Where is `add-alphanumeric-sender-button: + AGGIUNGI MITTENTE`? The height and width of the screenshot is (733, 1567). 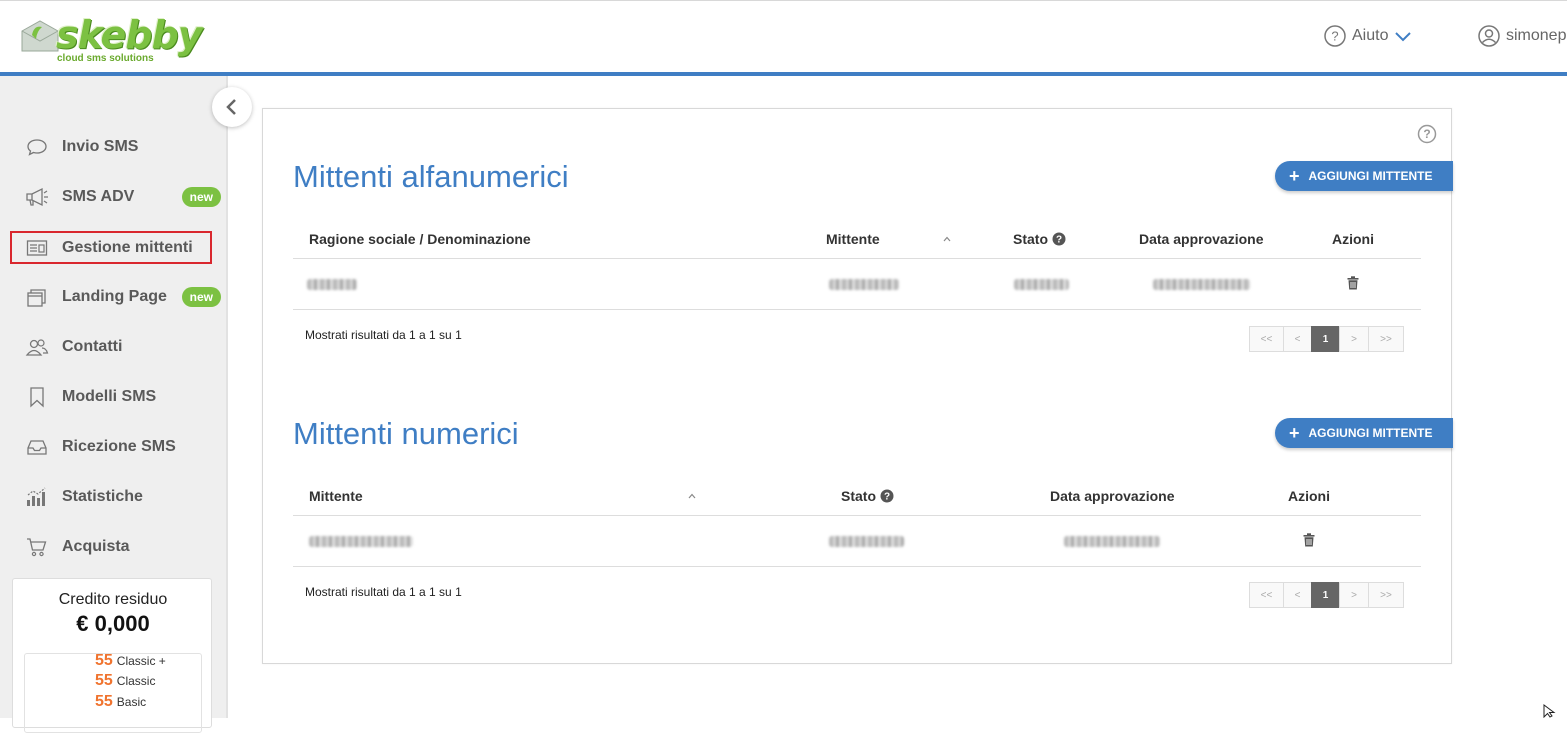
add-alphanumeric-sender-button: + AGGIUNGI MITTENTE is located at coordinates (1364, 176).